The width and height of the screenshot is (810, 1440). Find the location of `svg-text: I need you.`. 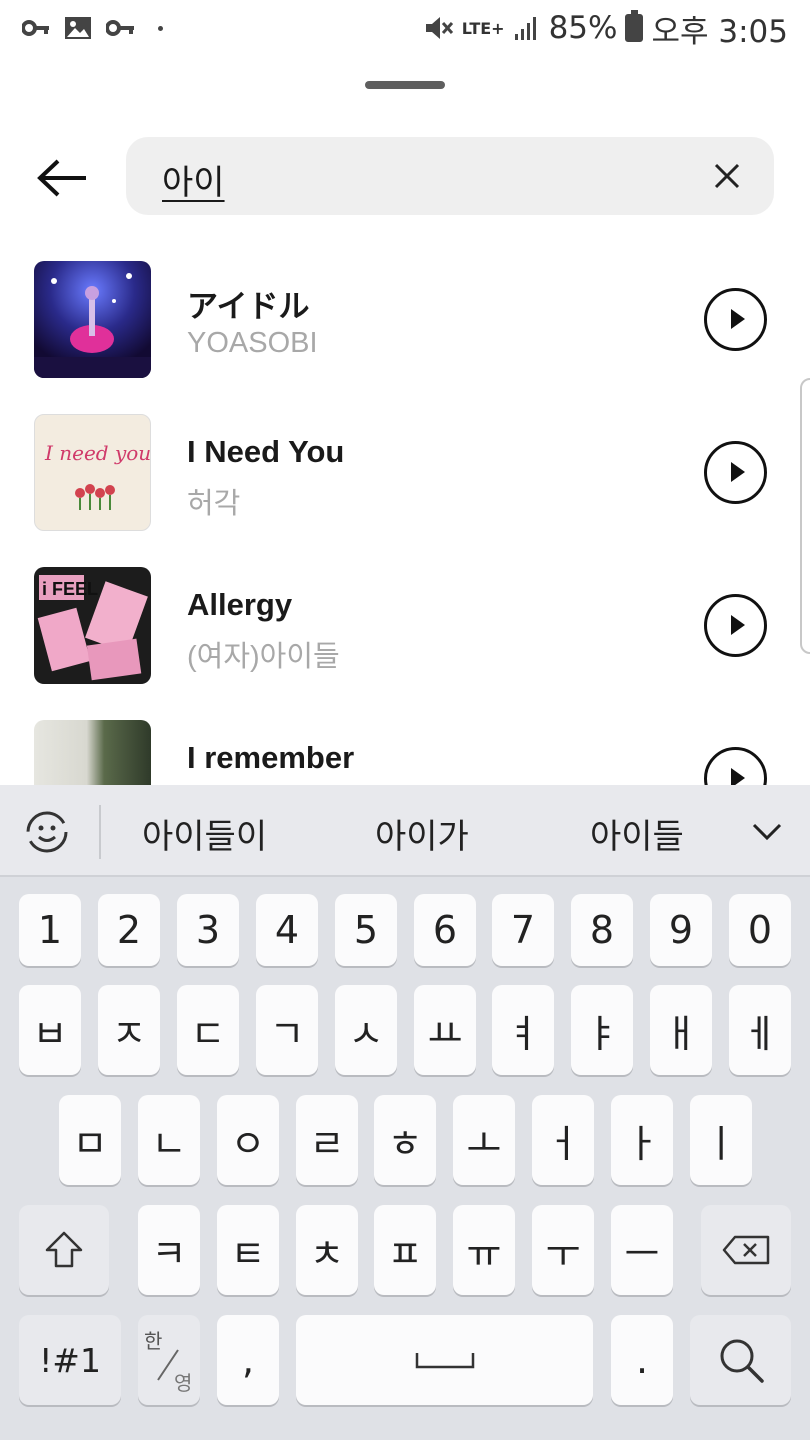

svg-text: I need you. is located at coordinates (97, 453).